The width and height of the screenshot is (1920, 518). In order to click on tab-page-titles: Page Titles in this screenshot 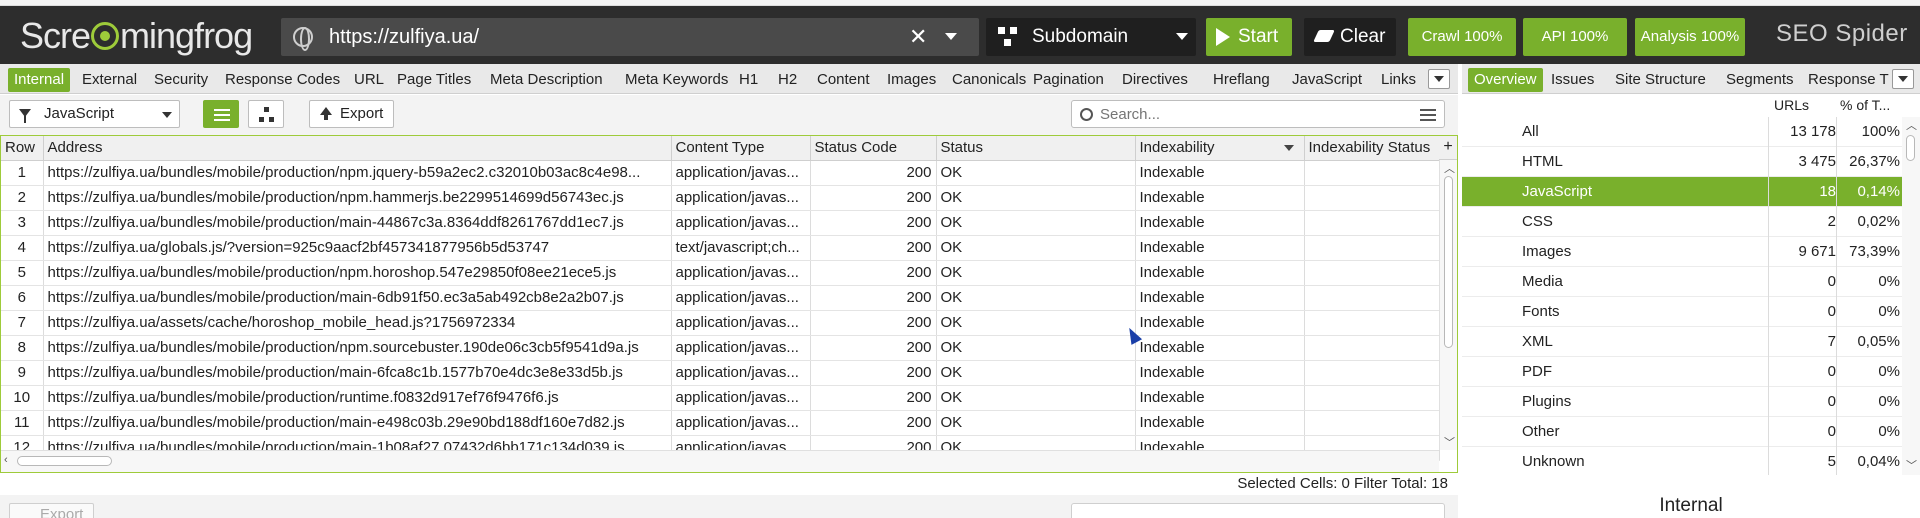, I will do `click(434, 80)`.